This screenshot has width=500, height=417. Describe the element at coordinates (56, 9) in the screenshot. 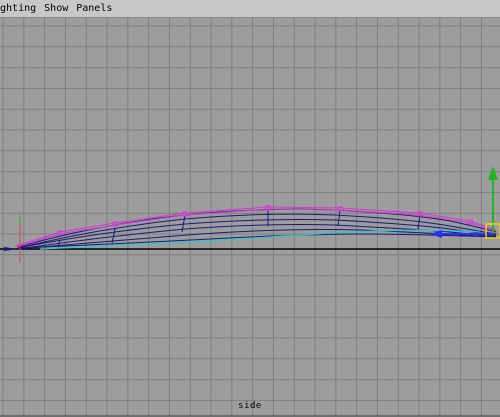

I see `menu-show: Show` at that location.